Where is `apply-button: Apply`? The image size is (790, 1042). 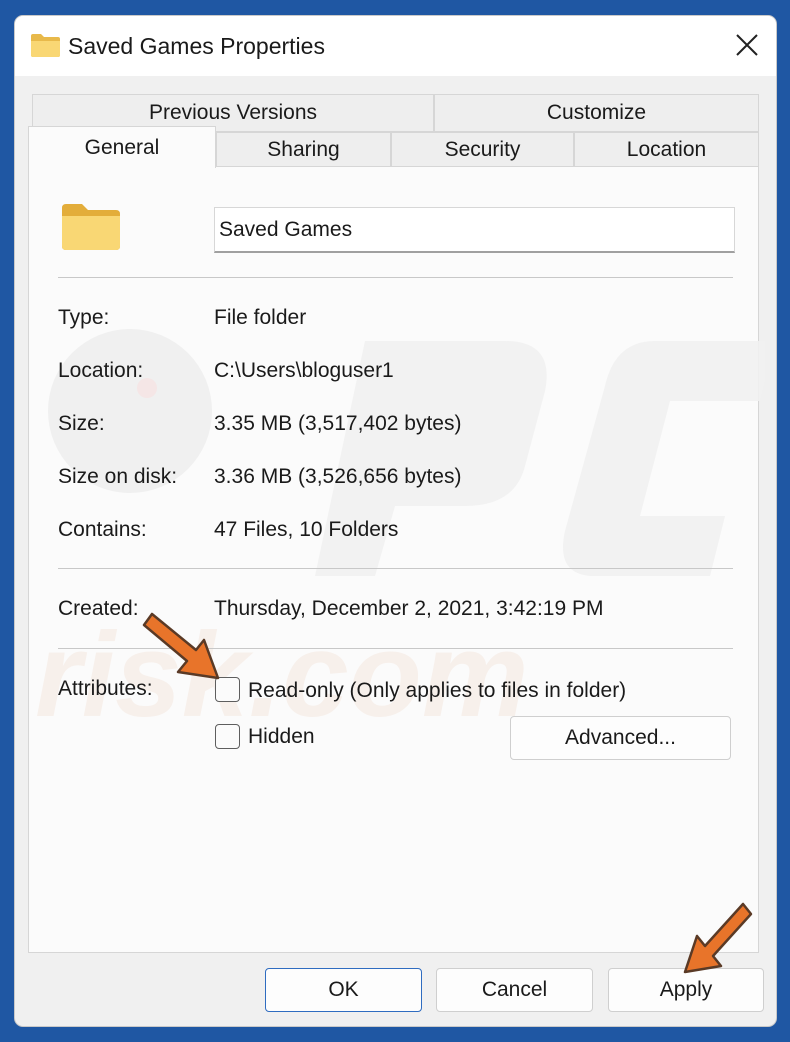 apply-button: Apply is located at coordinates (686, 990).